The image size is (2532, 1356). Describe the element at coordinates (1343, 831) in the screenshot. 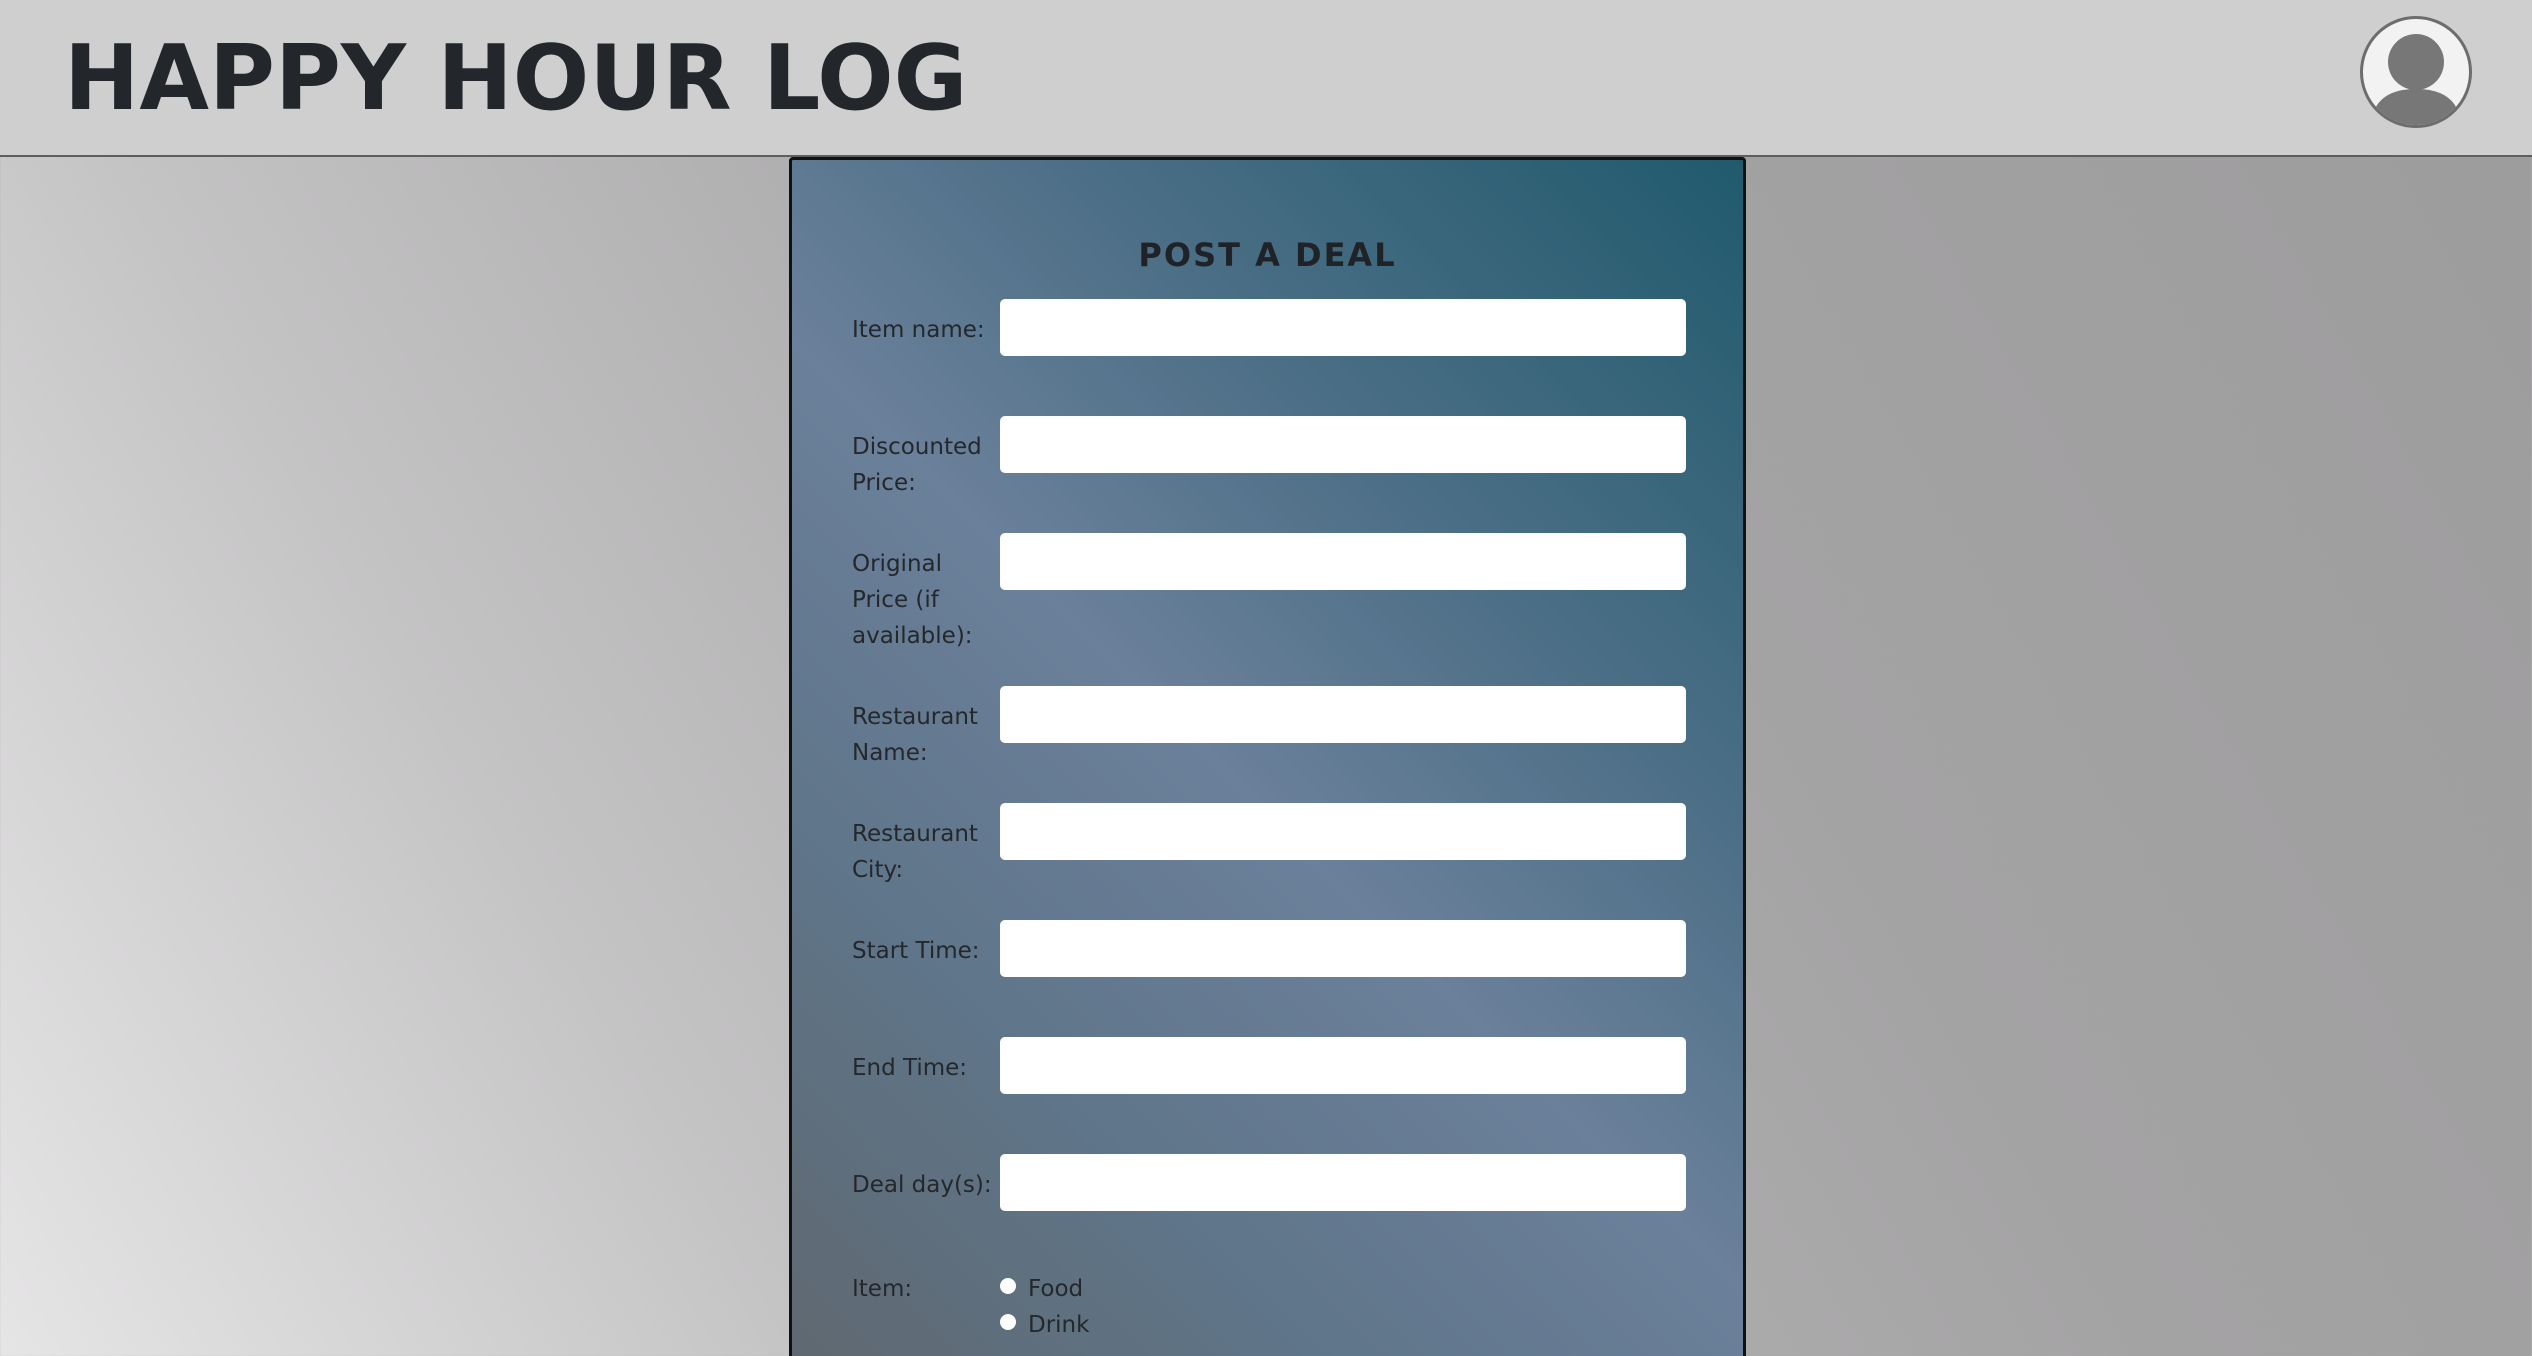

I see `restaurant-city-input` at that location.